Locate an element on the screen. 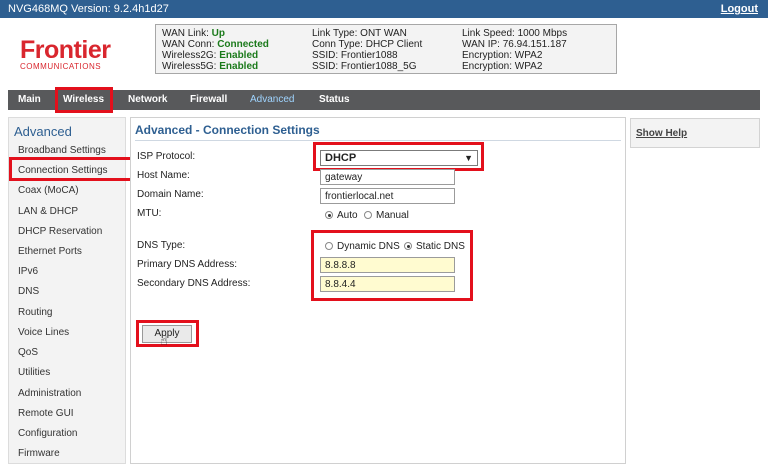  host-name-input: gateway is located at coordinates (387, 177).